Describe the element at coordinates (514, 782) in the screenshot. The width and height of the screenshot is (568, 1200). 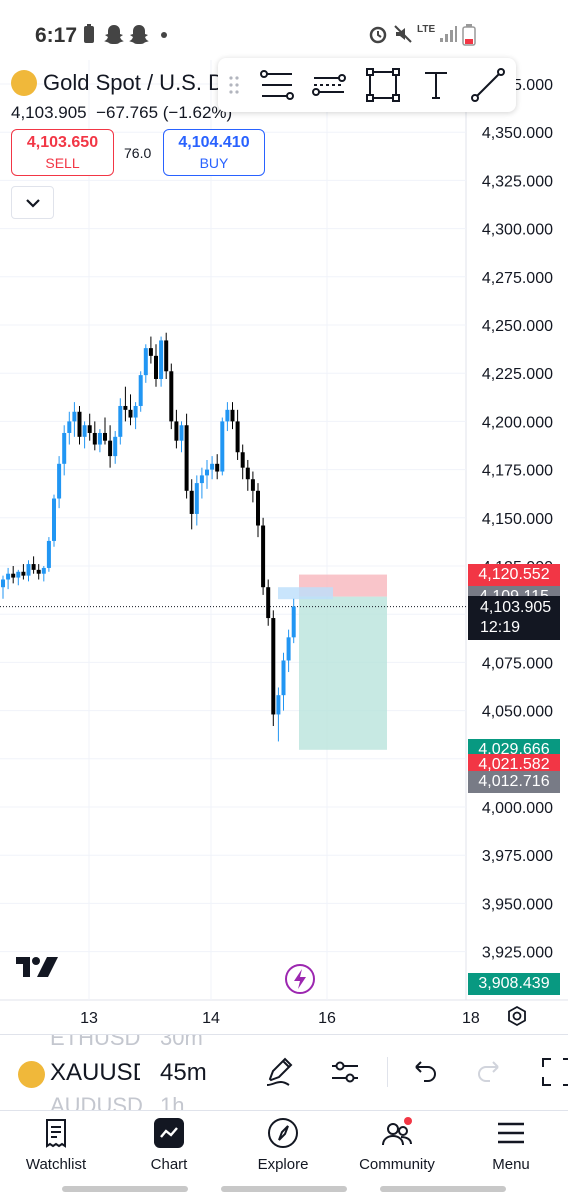
I see `price-tag: 4,012.716` at that location.